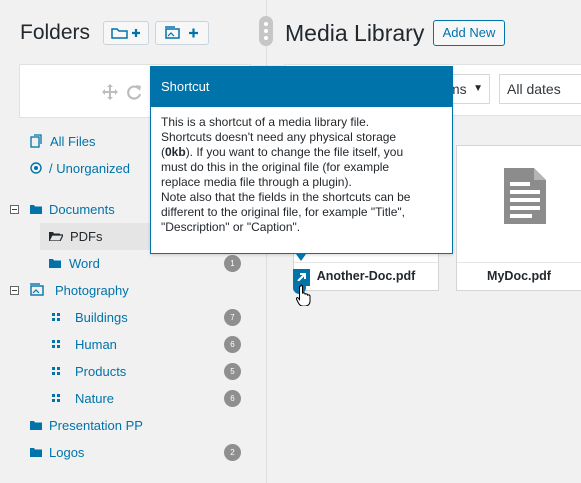  What do you see at coordinates (134, 92) in the screenshot?
I see `refresh-icon` at bounding box center [134, 92].